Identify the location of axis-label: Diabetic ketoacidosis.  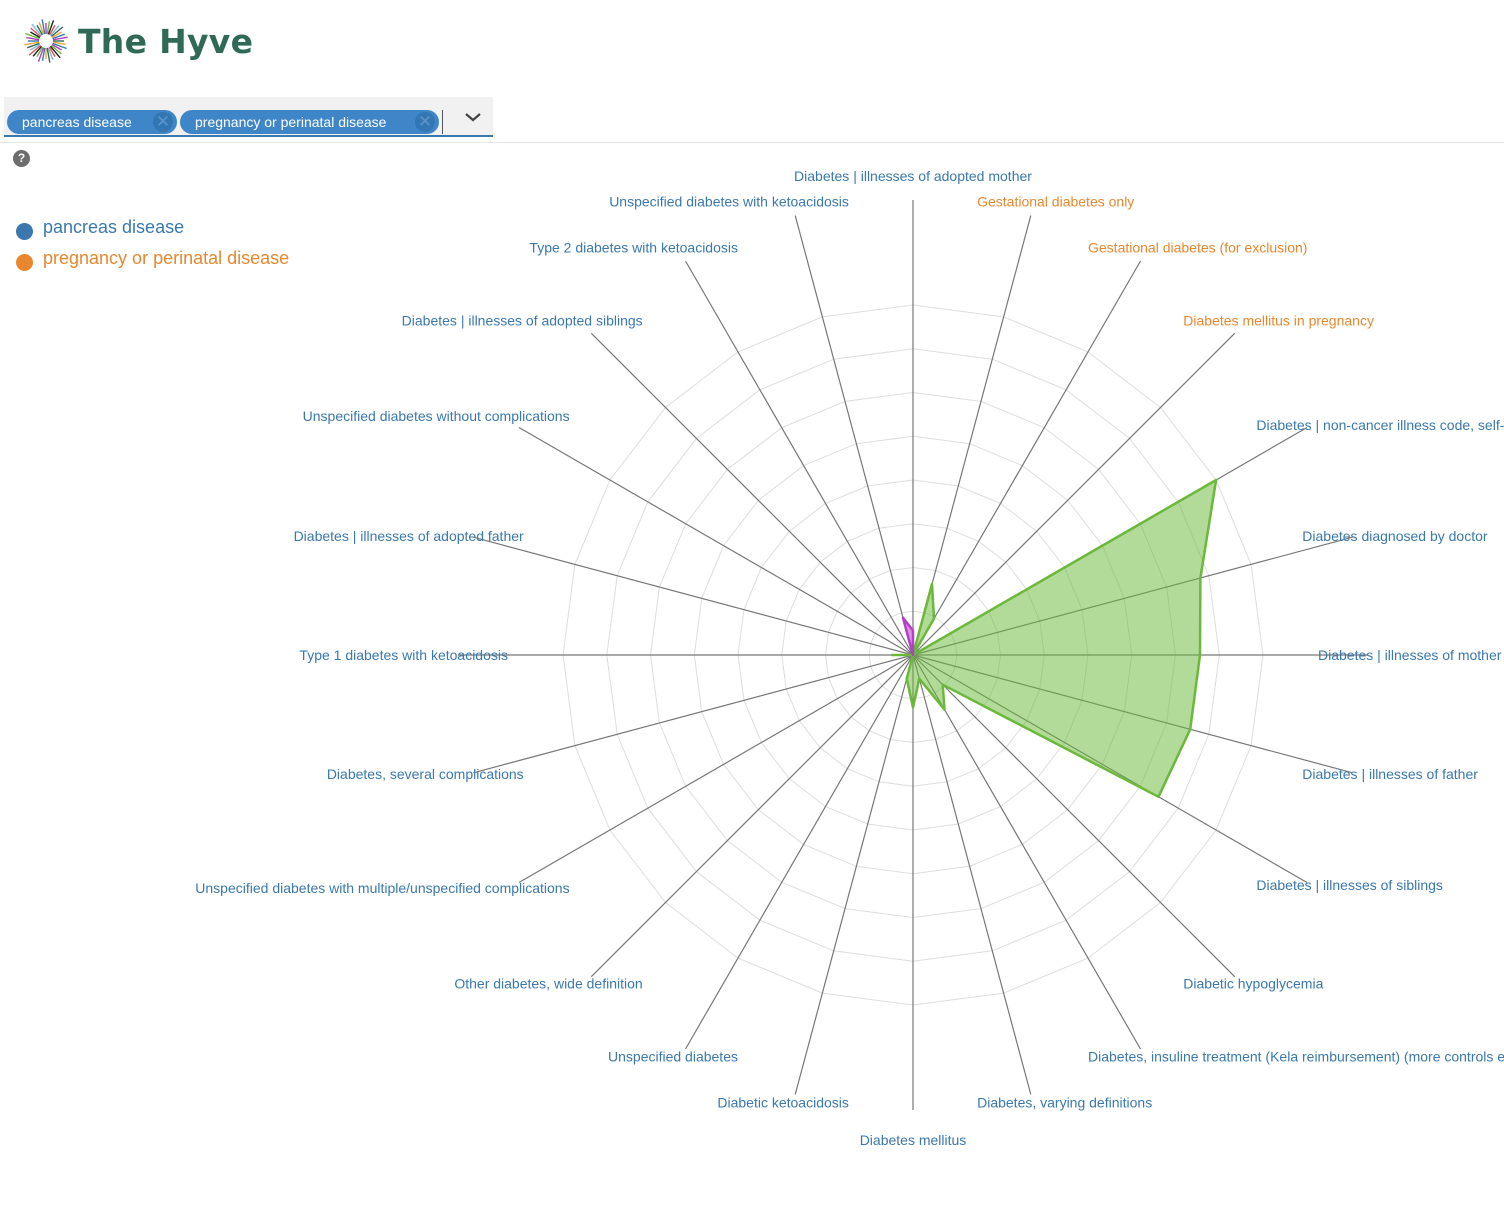
(783, 1102).